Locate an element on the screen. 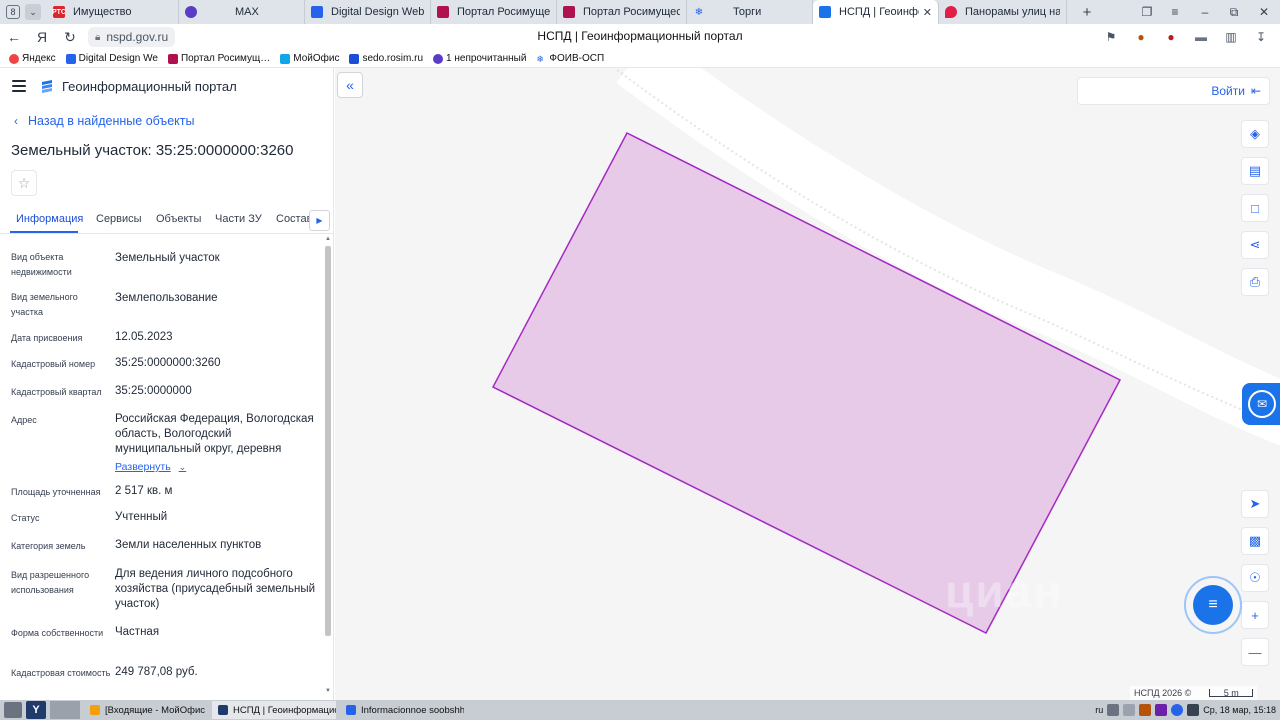 Image resolution: width=1280 pixels, height=720 pixels. yandex-icon: Я is located at coordinates (42, 37).